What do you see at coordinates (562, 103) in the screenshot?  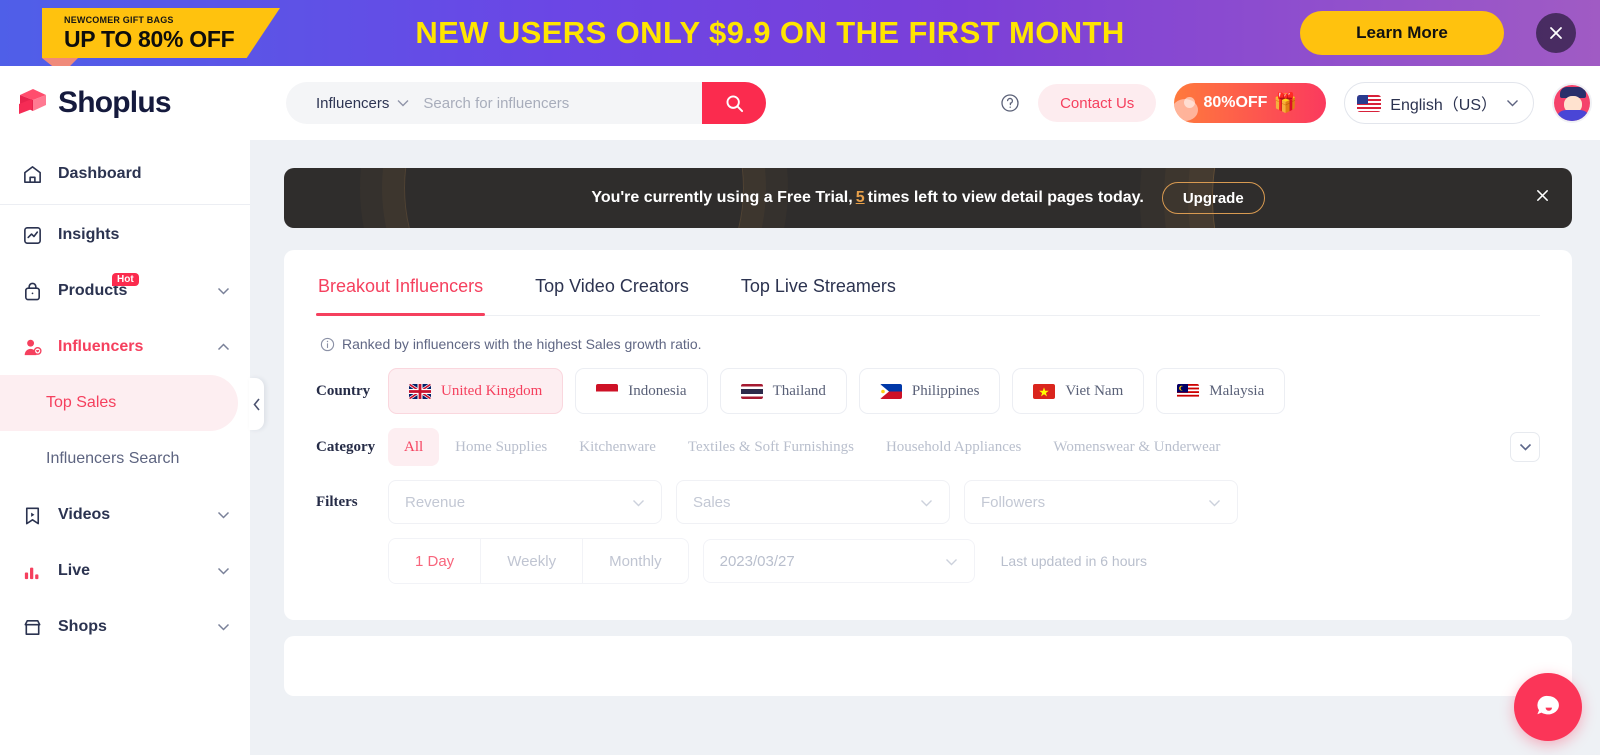 I see `search-input` at bounding box center [562, 103].